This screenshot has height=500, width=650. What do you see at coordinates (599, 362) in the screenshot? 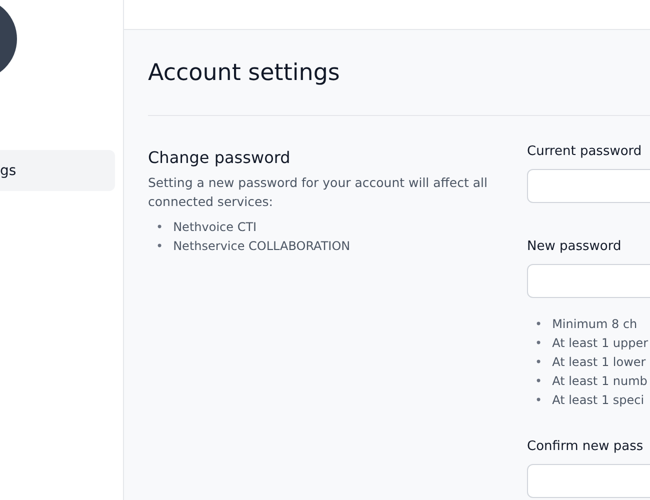
I see `requirement-item: At least 1 lower` at bounding box center [599, 362].